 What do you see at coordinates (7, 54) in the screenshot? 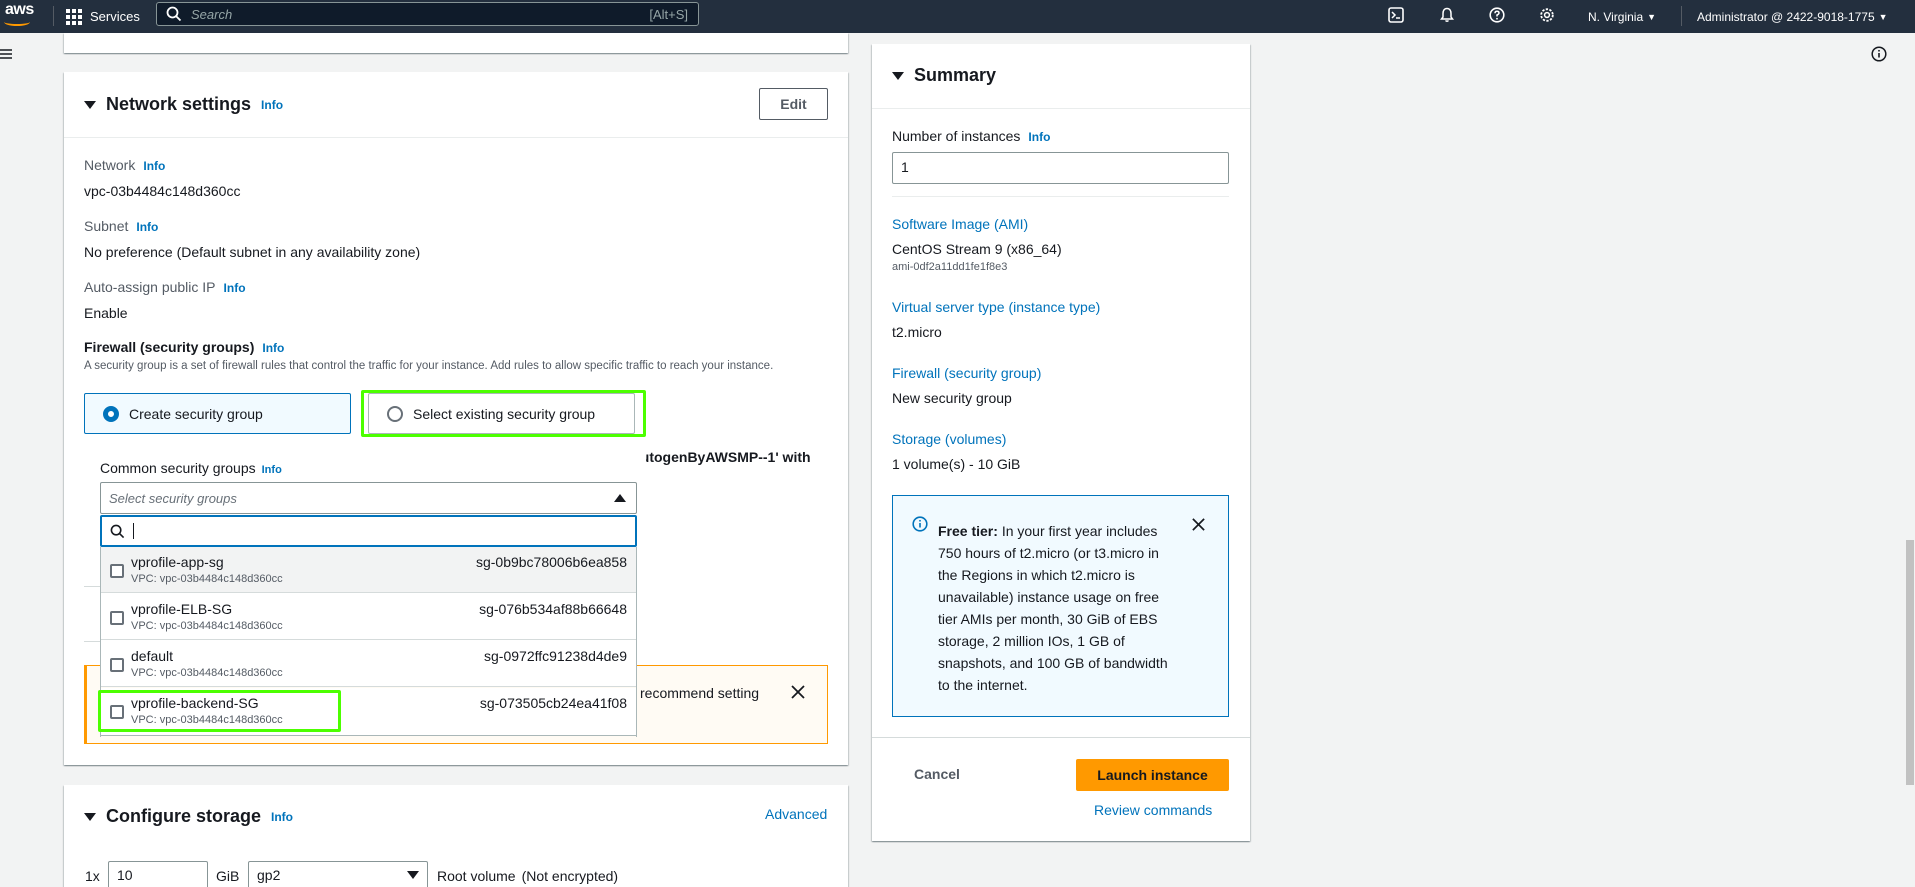
I see `hamburger-menu-icon` at bounding box center [7, 54].